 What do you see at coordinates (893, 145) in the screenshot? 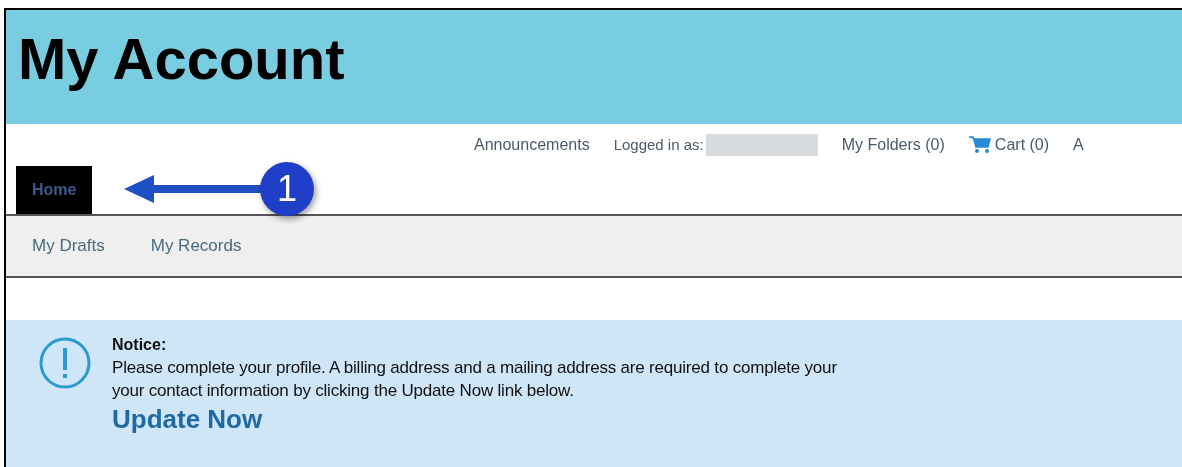
I see `nav-link: My Folders (0)` at bounding box center [893, 145].